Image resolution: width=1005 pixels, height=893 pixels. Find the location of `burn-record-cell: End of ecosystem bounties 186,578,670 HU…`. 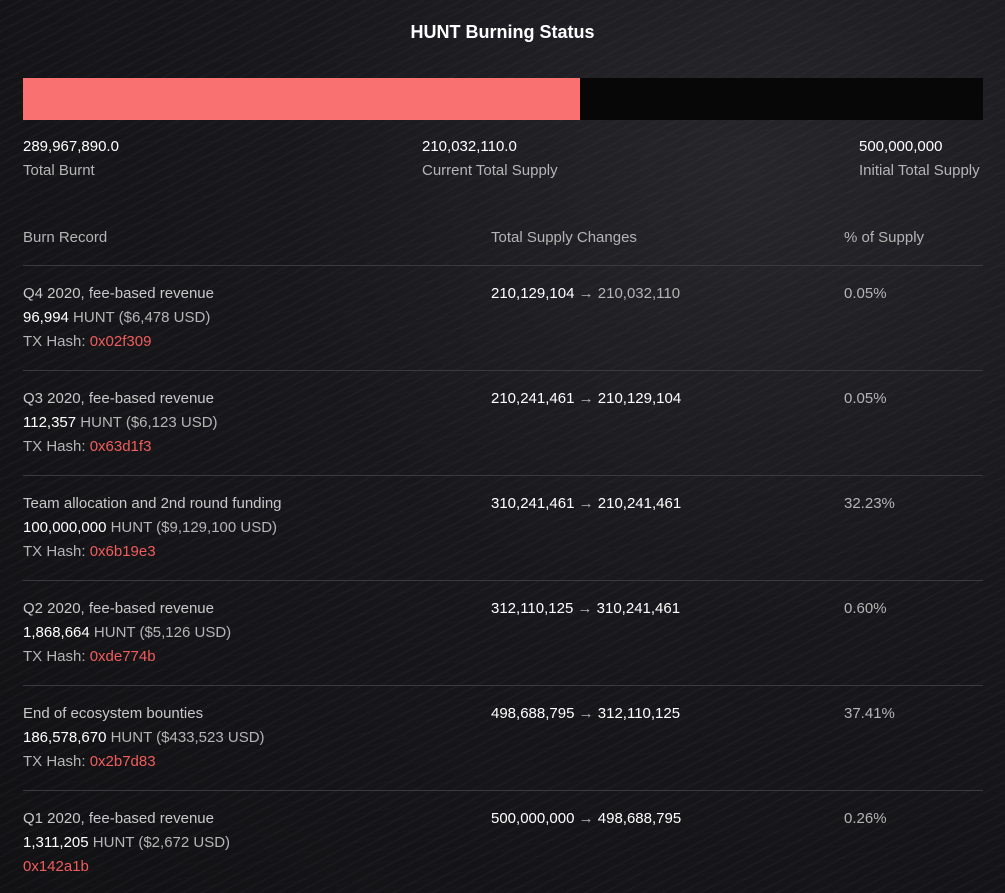

burn-record-cell: End of ecosystem bounties 186,578,670 HU… is located at coordinates (144, 738).